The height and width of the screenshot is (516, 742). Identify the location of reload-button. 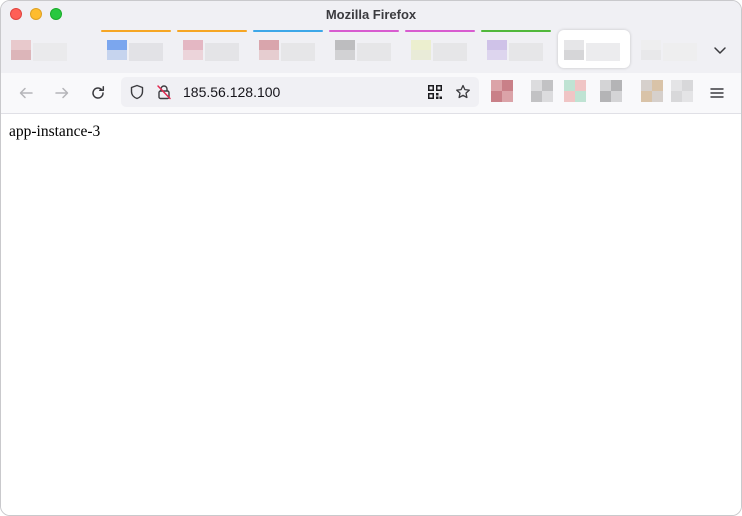
(98, 93).